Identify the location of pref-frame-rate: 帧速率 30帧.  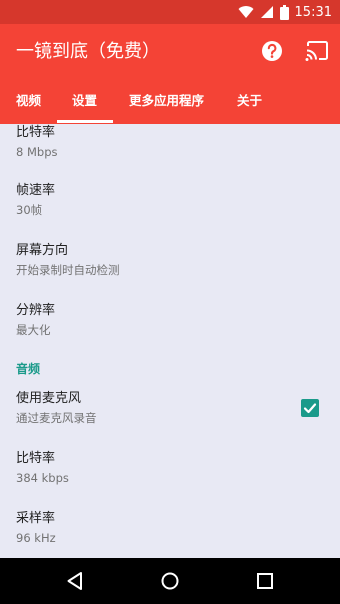
(35, 200).